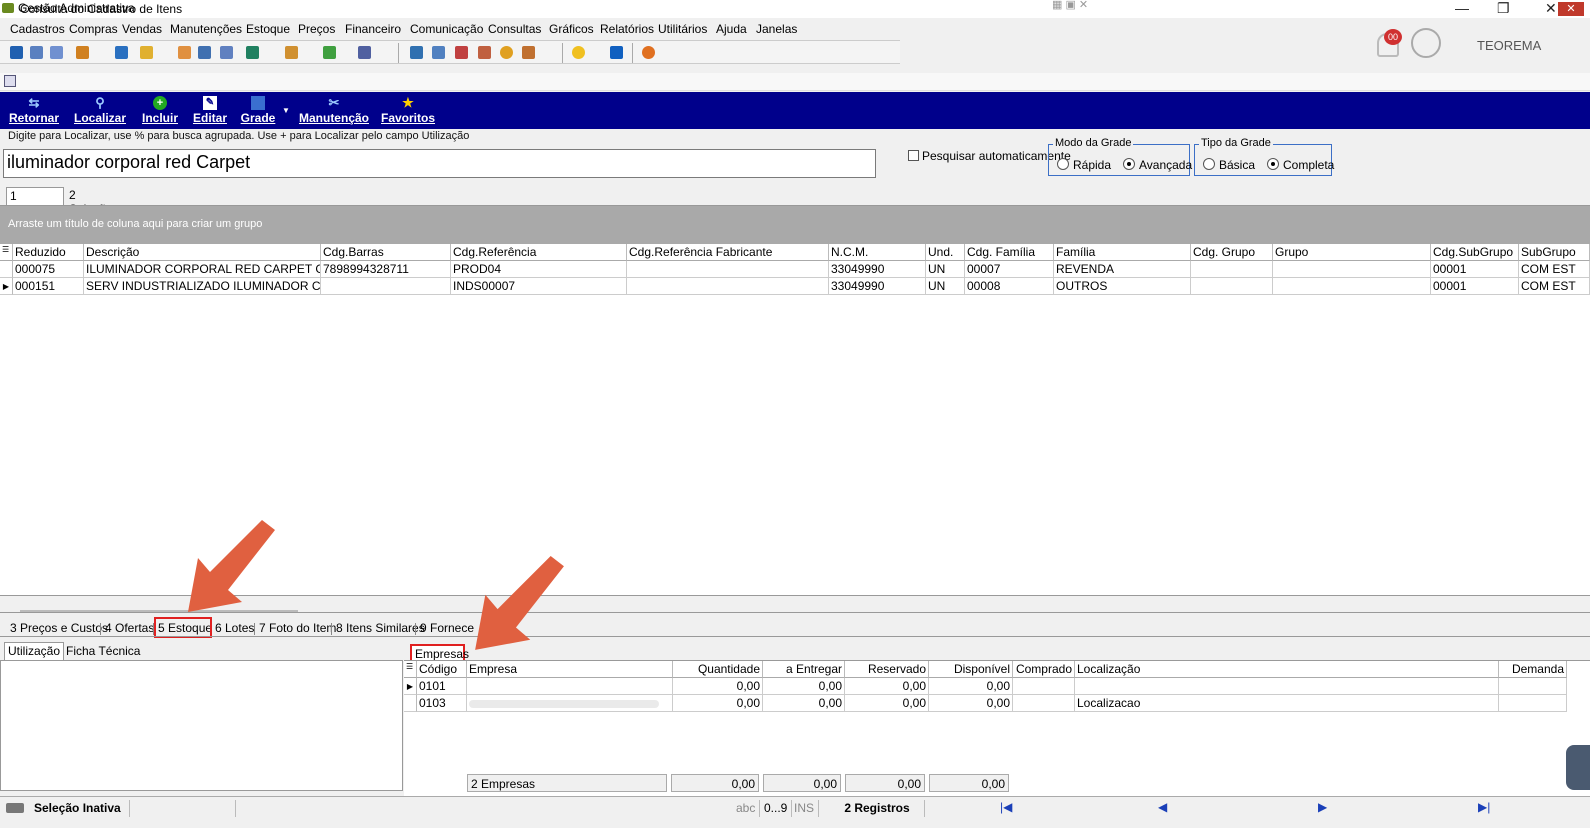 The height and width of the screenshot is (828, 1590). What do you see at coordinates (484, 52) in the screenshot?
I see `calendar2-icon` at bounding box center [484, 52].